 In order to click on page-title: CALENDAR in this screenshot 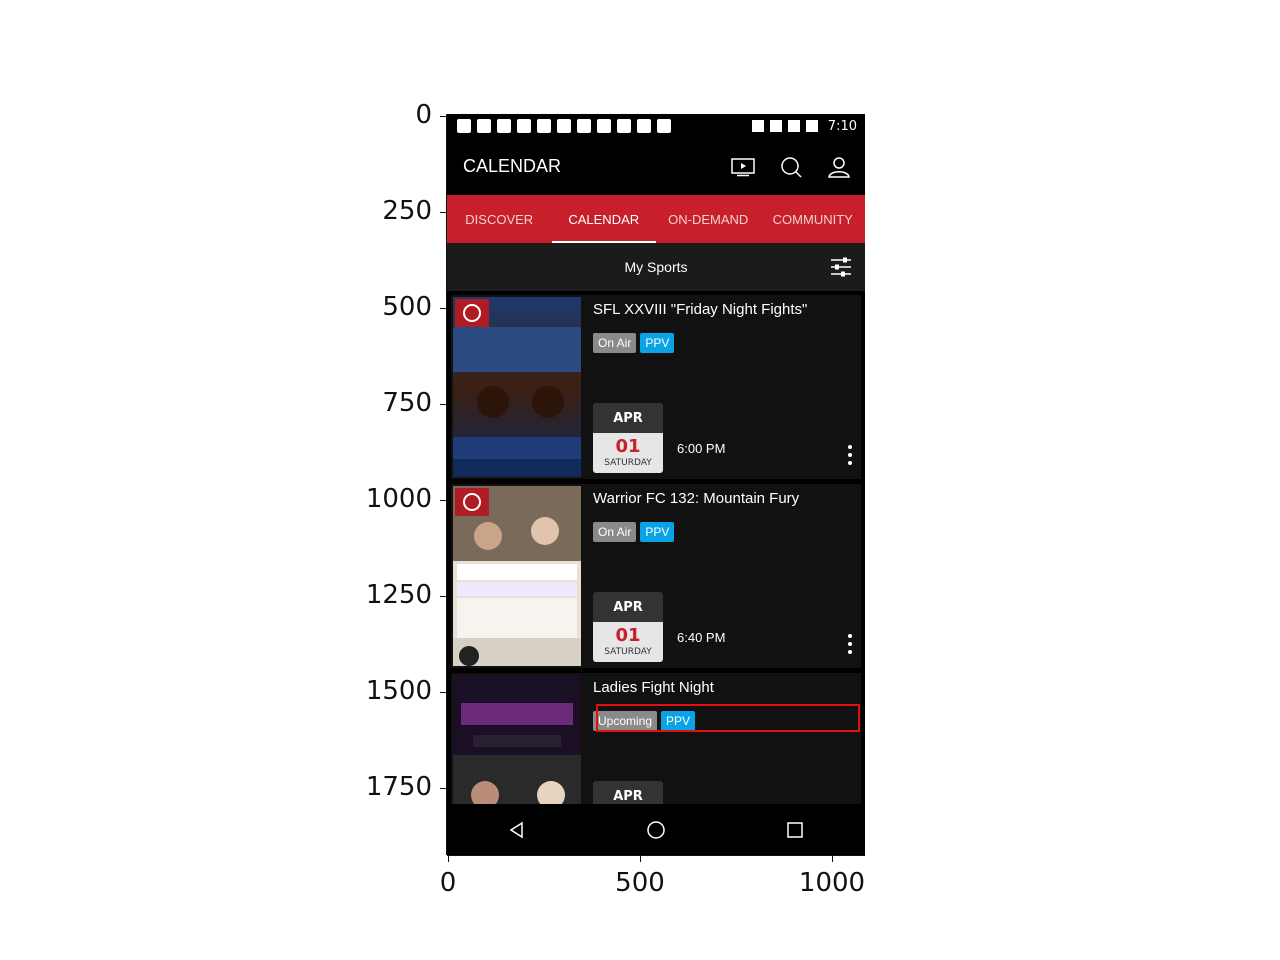, I will do `click(512, 166)`.